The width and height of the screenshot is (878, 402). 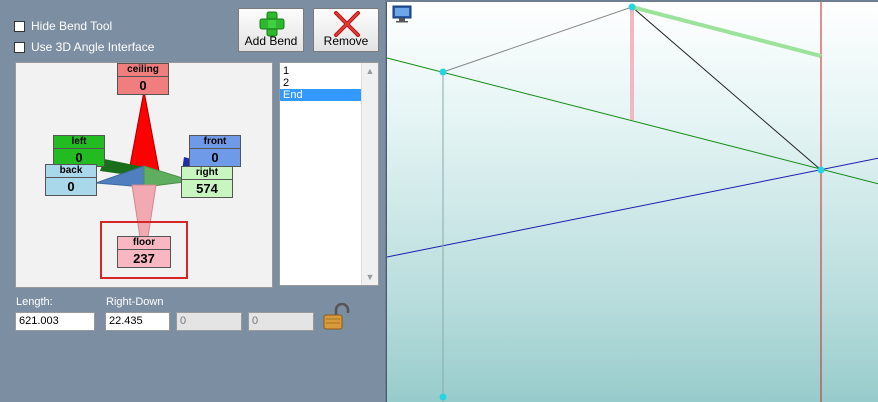 What do you see at coordinates (137, 321) in the screenshot?
I see `direction-angle-input: 22.435` at bounding box center [137, 321].